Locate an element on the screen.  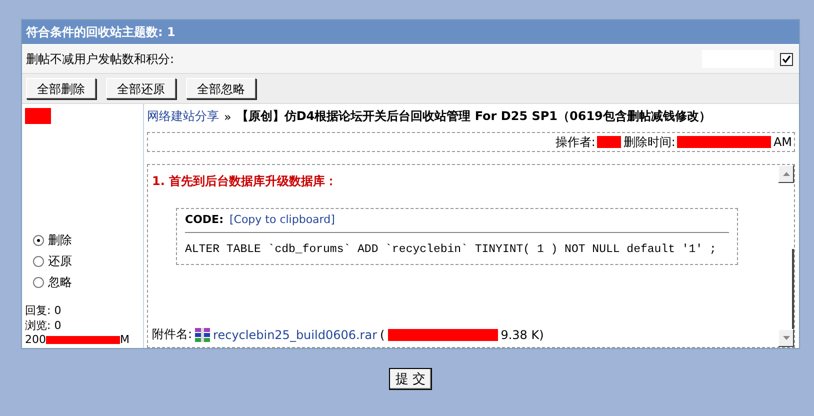
thread-title: 【原创】仿D4根据论坛开关后台回收站管理 For D25 SP1（0619包含删帖减钱修改） is located at coordinates (473, 116).